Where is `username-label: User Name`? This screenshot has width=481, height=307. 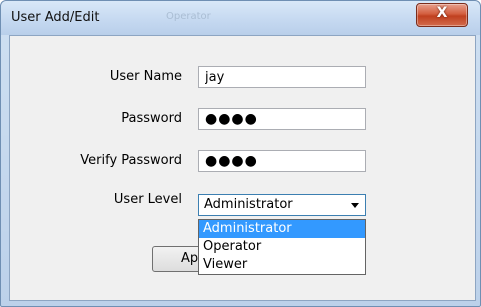
username-label: User Name is located at coordinates (145, 76).